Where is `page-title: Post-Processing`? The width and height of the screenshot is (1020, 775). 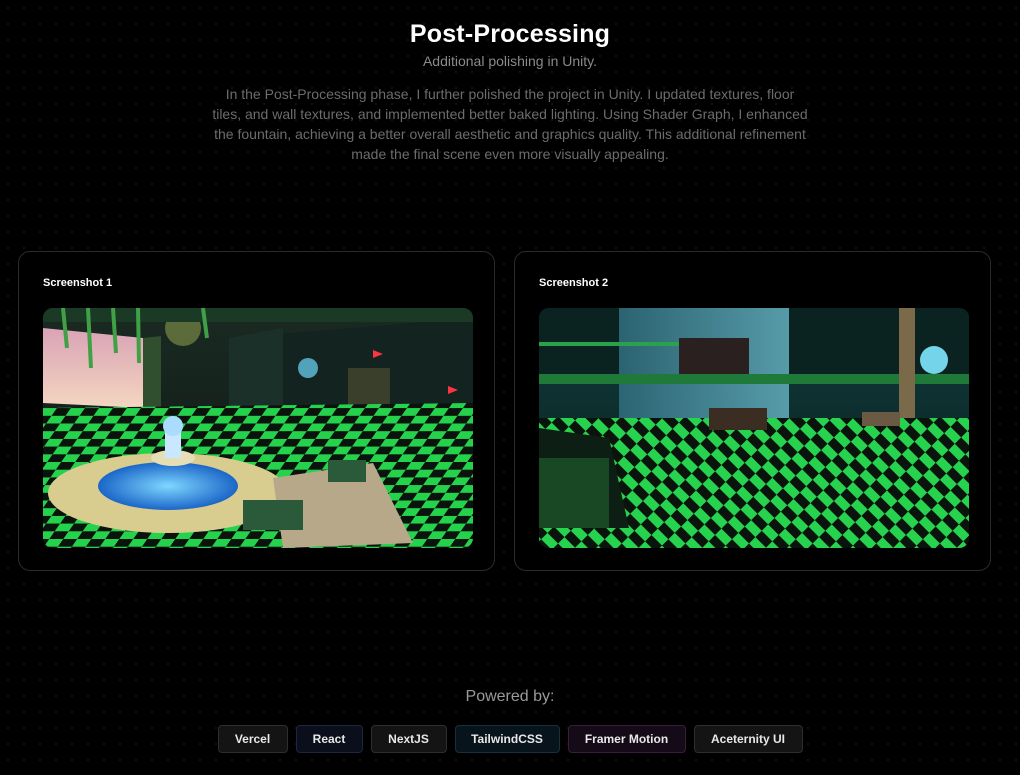 page-title: Post-Processing is located at coordinates (510, 34).